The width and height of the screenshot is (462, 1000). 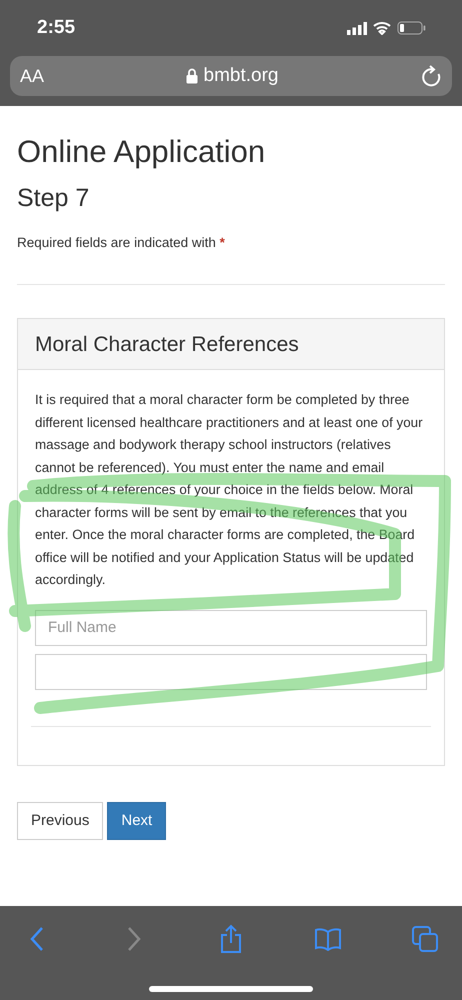 What do you see at coordinates (425, 939) in the screenshot?
I see `tabs-icon` at bounding box center [425, 939].